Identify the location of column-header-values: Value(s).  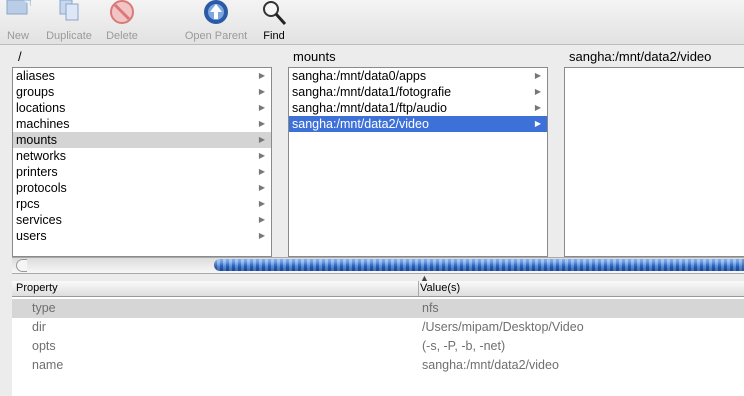
(438, 288).